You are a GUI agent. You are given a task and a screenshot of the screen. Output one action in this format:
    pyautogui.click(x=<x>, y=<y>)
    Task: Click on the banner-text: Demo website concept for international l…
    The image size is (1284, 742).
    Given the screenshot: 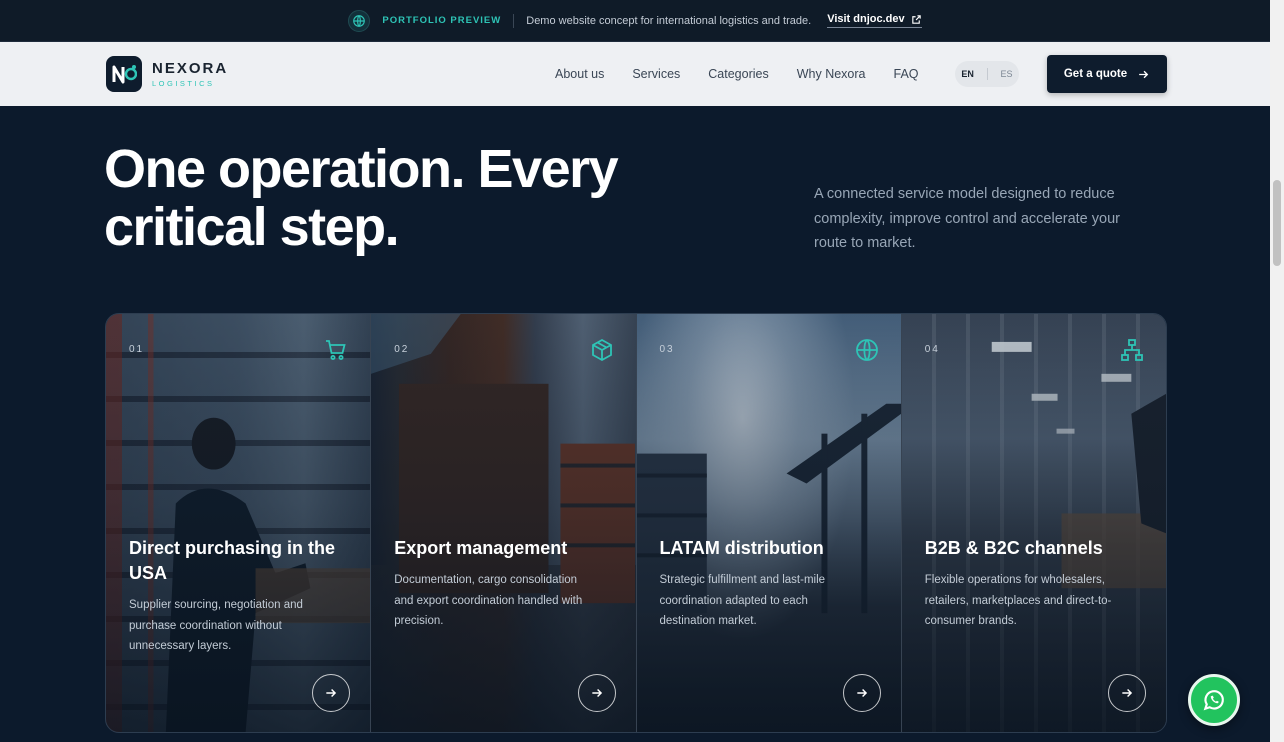 What is the action you would take?
    pyautogui.click(x=669, y=20)
    